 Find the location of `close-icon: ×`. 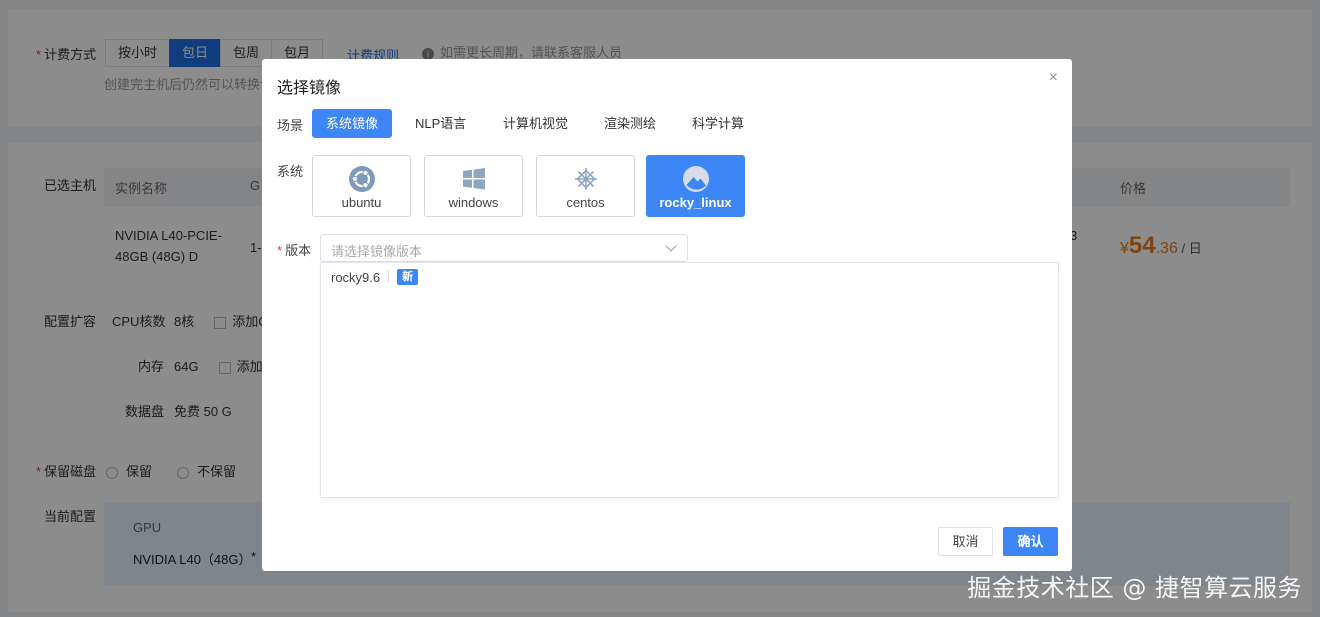

close-icon: × is located at coordinates (1053, 78).